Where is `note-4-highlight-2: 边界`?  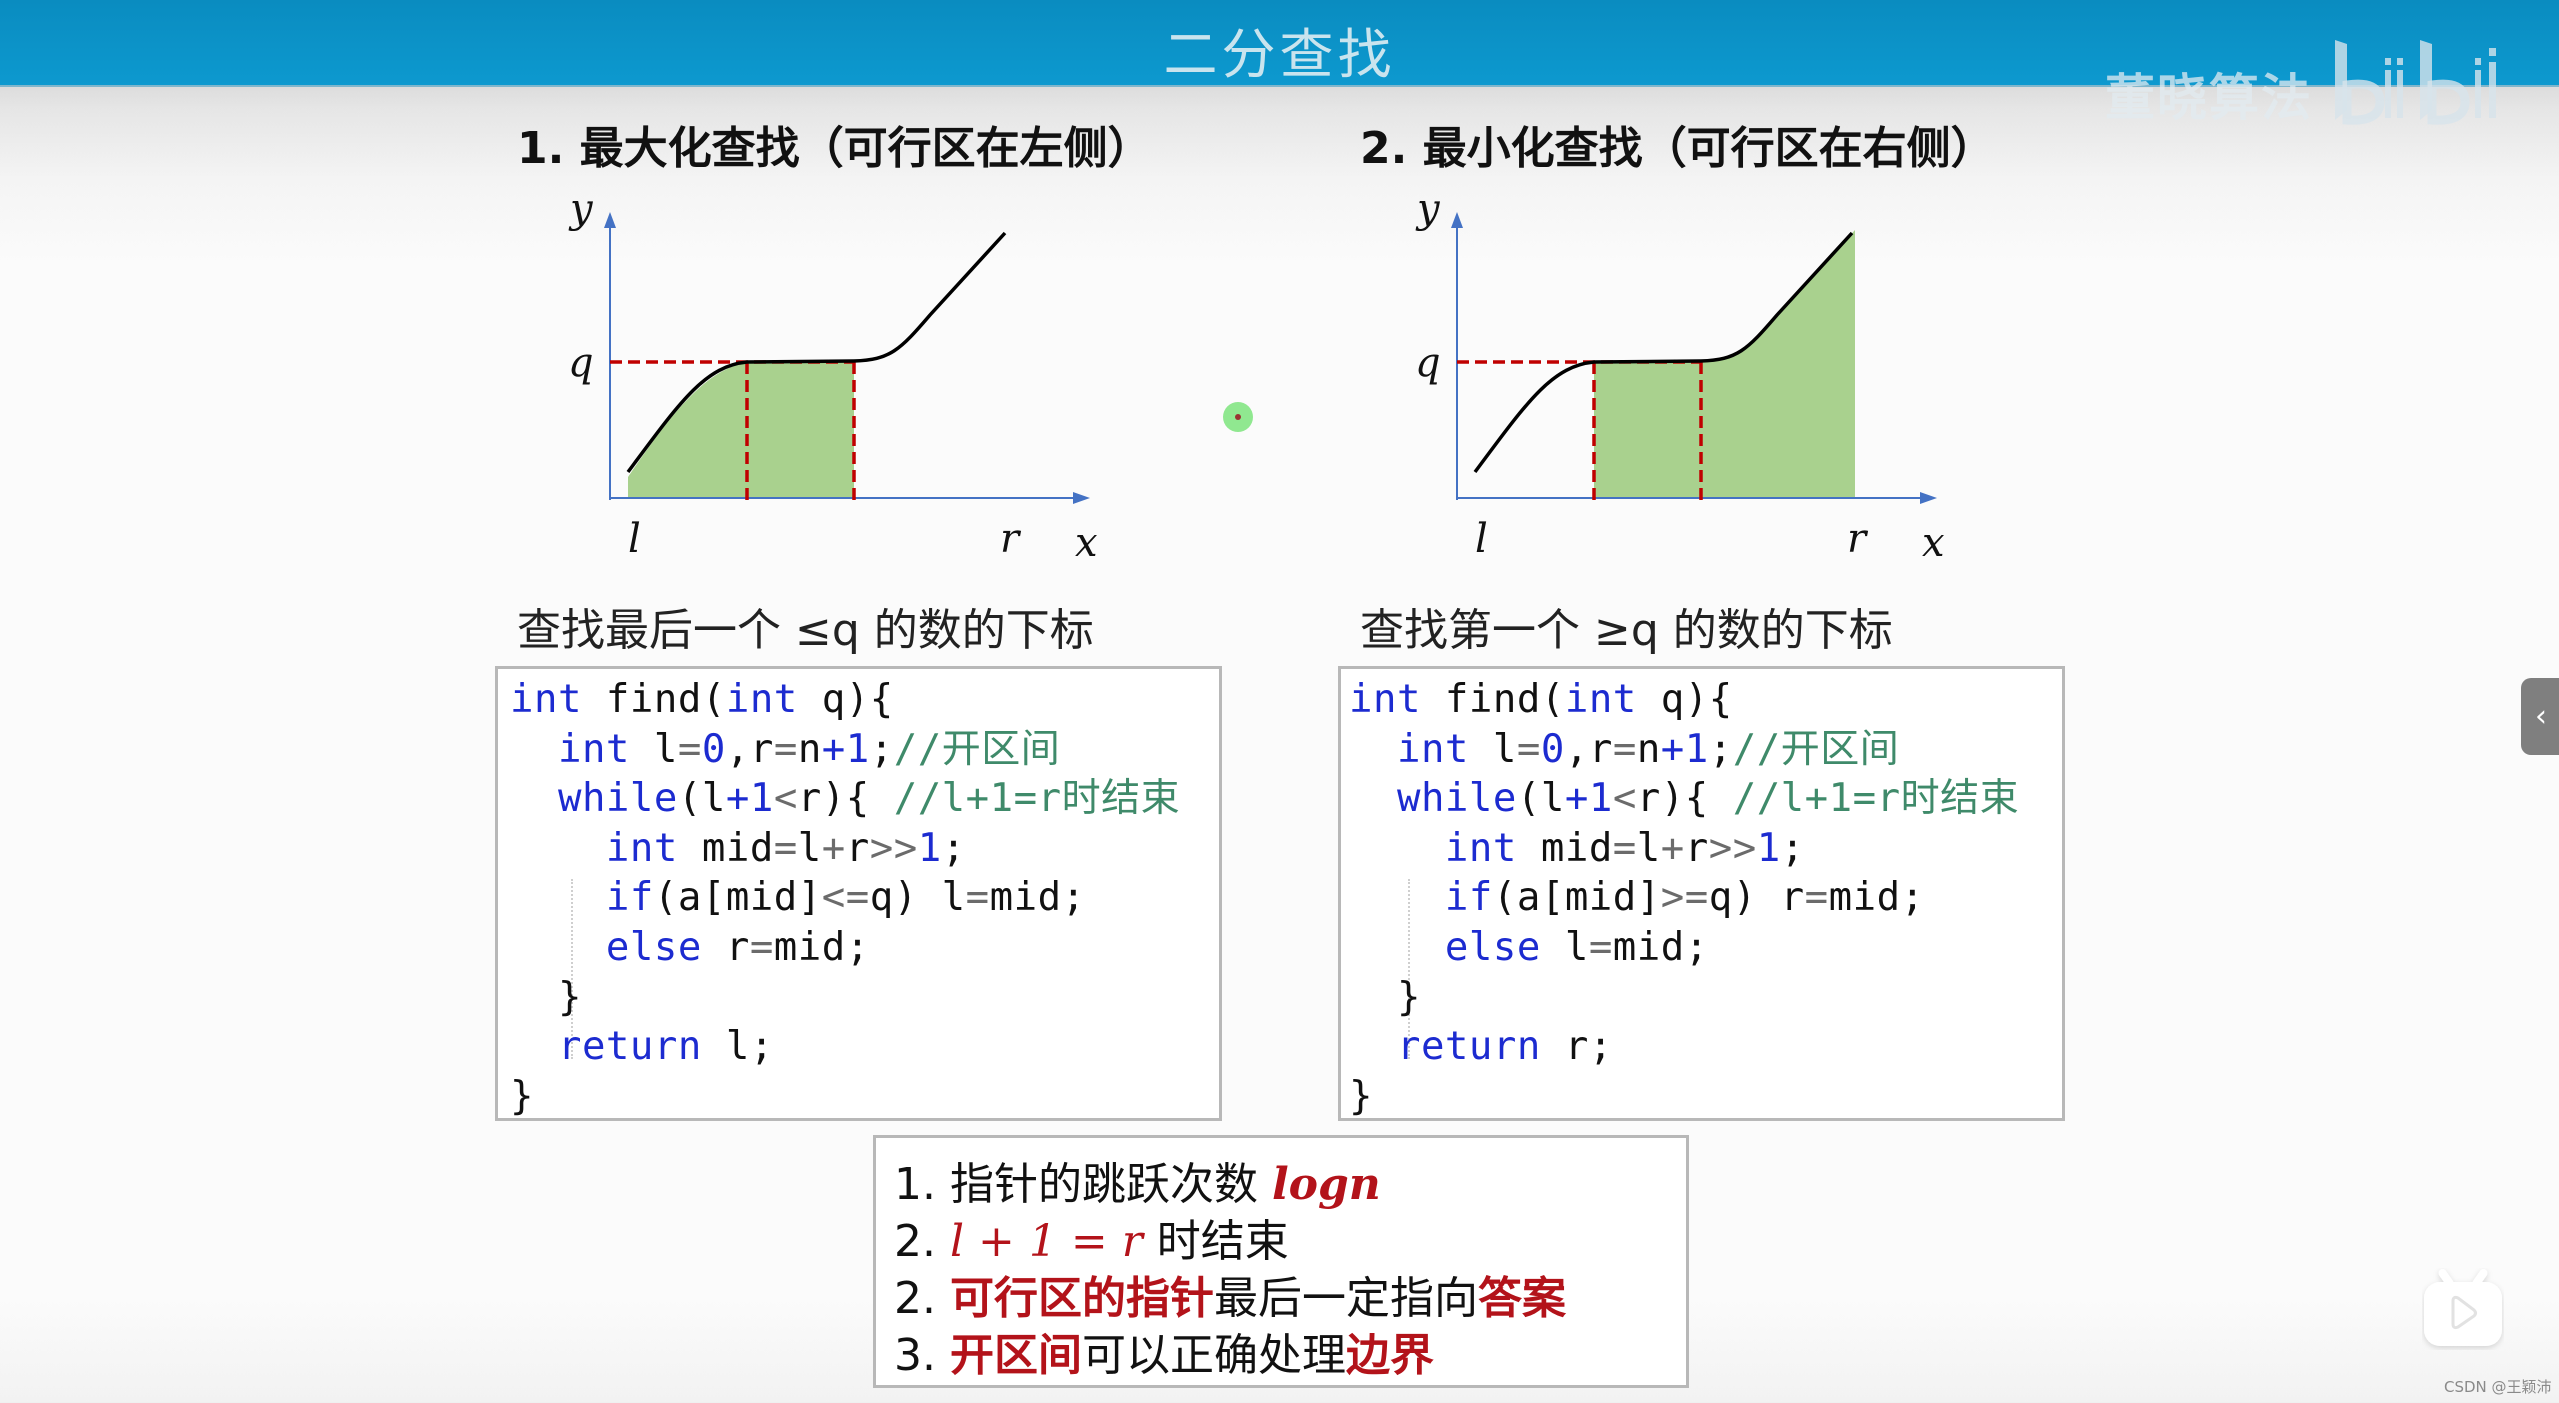 note-4-highlight-2: 边界 is located at coordinates (1389, 1355).